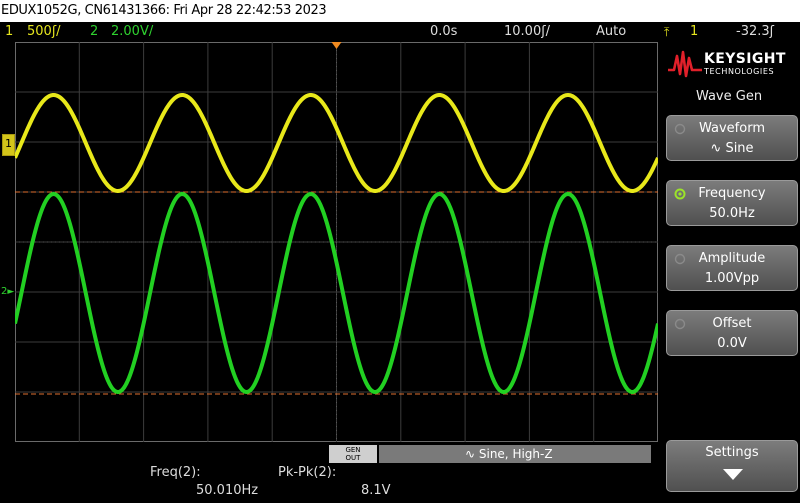  Describe the element at coordinates (175, 472) in the screenshot. I see `freq-label: Freq(2):` at that location.